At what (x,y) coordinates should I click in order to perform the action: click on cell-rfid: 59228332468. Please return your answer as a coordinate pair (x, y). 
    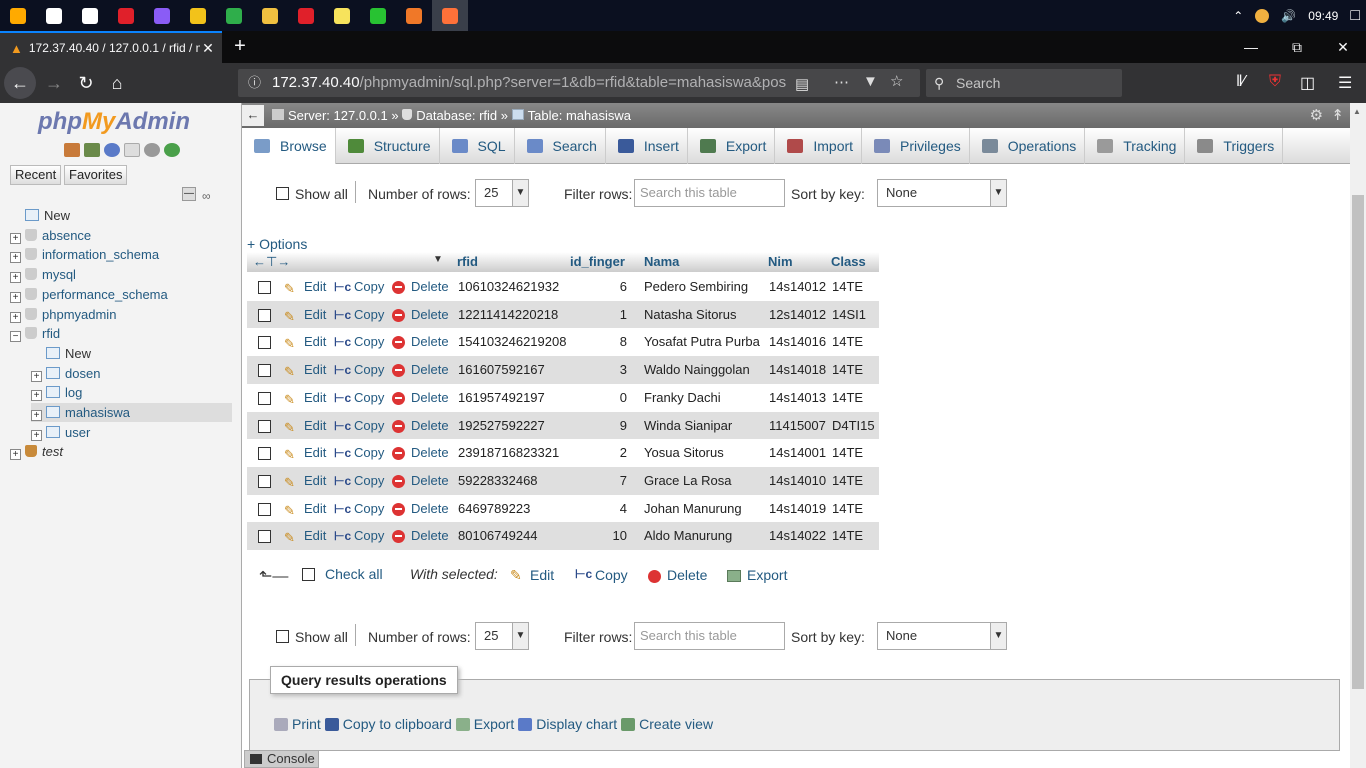
    Looking at the image, I should click on (498, 480).